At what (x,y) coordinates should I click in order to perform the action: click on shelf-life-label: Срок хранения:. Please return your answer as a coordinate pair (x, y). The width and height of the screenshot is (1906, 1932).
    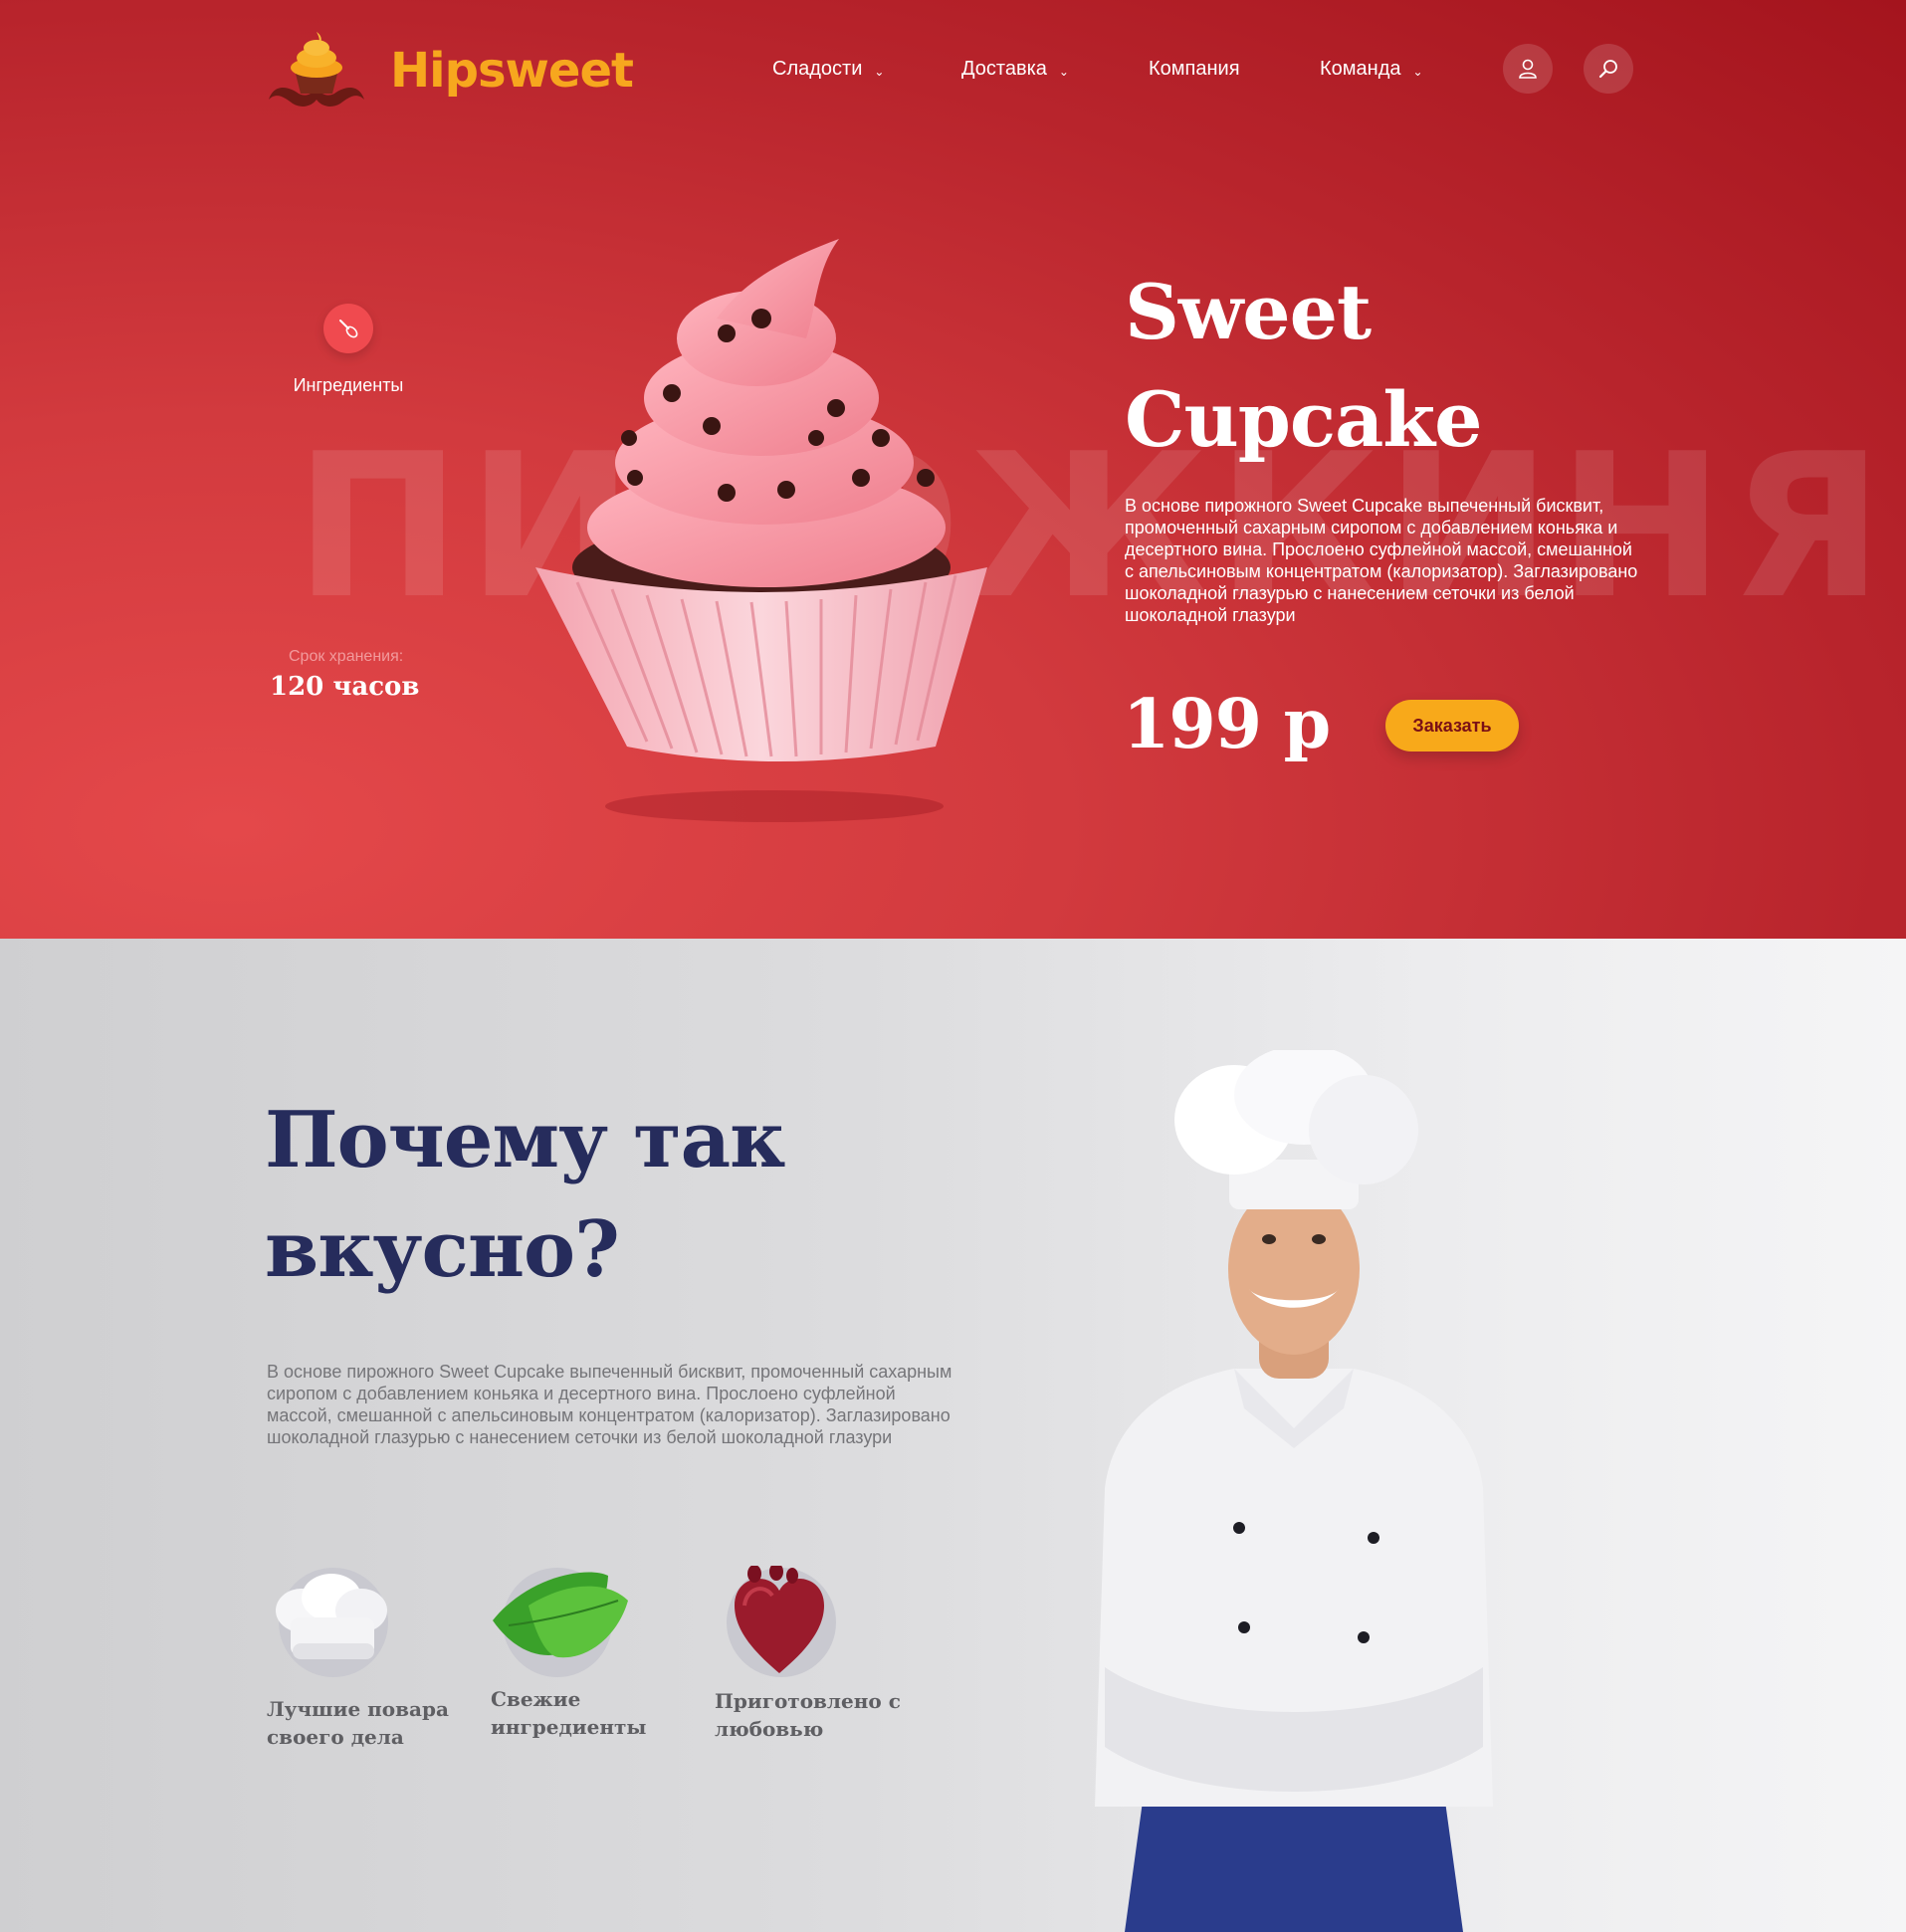
    Looking at the image, I should click on (346, 656).